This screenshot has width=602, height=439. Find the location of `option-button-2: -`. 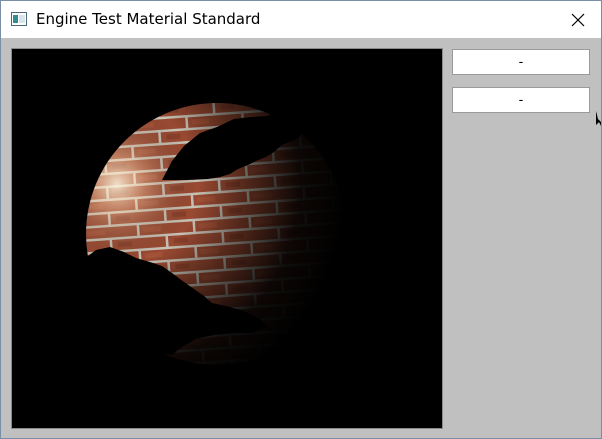

option-button-2: - is located at coordinates (521, 100).